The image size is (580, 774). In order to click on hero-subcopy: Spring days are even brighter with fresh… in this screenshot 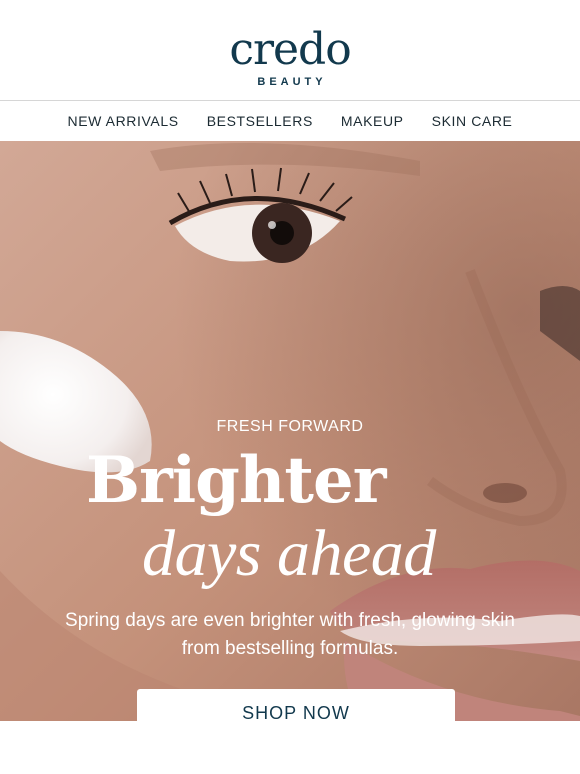, I will do `click(290, 634)`.